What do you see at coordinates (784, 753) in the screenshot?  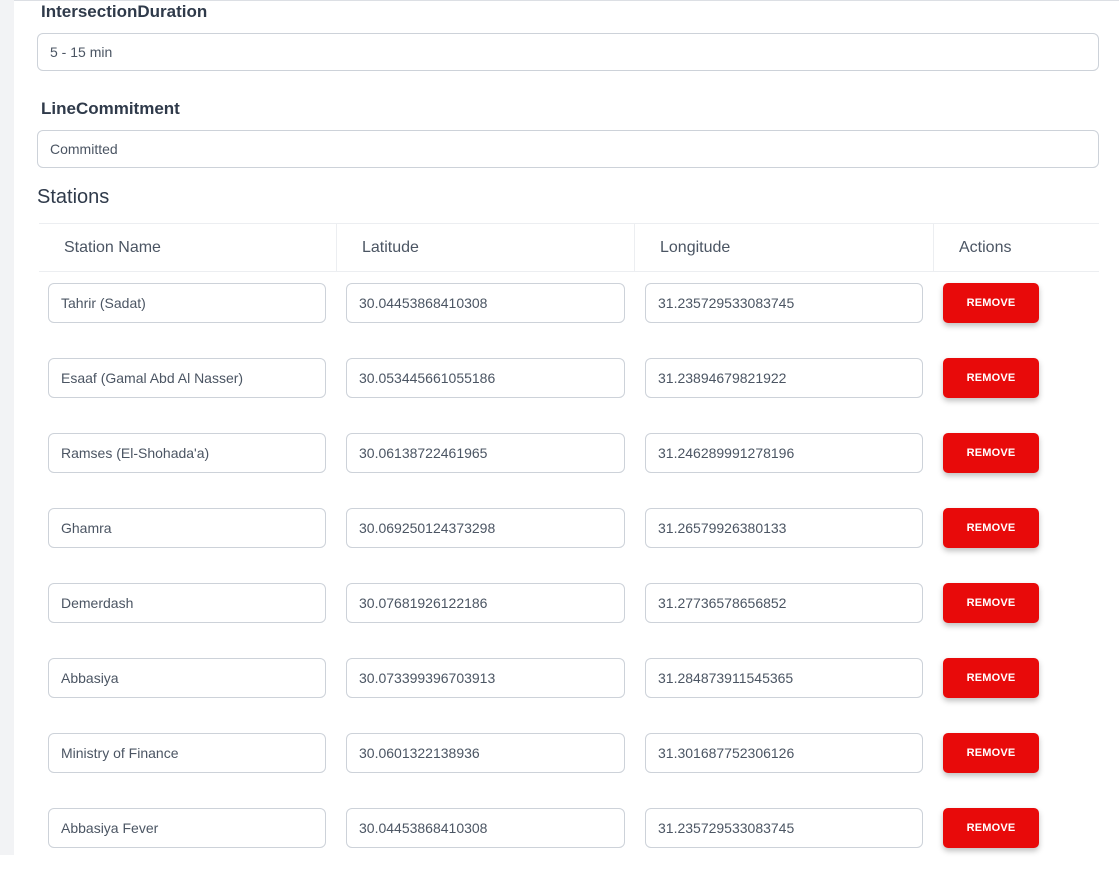 I see `longitude-input: 31.301687752306126` at bounding box center [784, 753].